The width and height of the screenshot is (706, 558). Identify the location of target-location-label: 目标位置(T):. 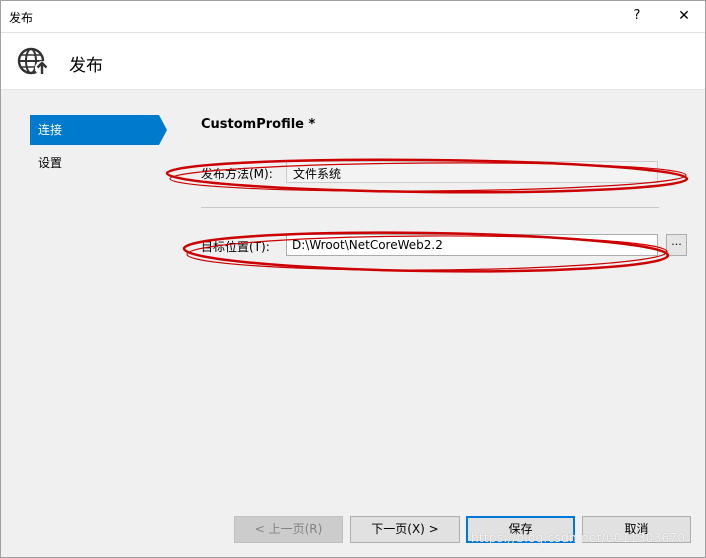
(235, 247).